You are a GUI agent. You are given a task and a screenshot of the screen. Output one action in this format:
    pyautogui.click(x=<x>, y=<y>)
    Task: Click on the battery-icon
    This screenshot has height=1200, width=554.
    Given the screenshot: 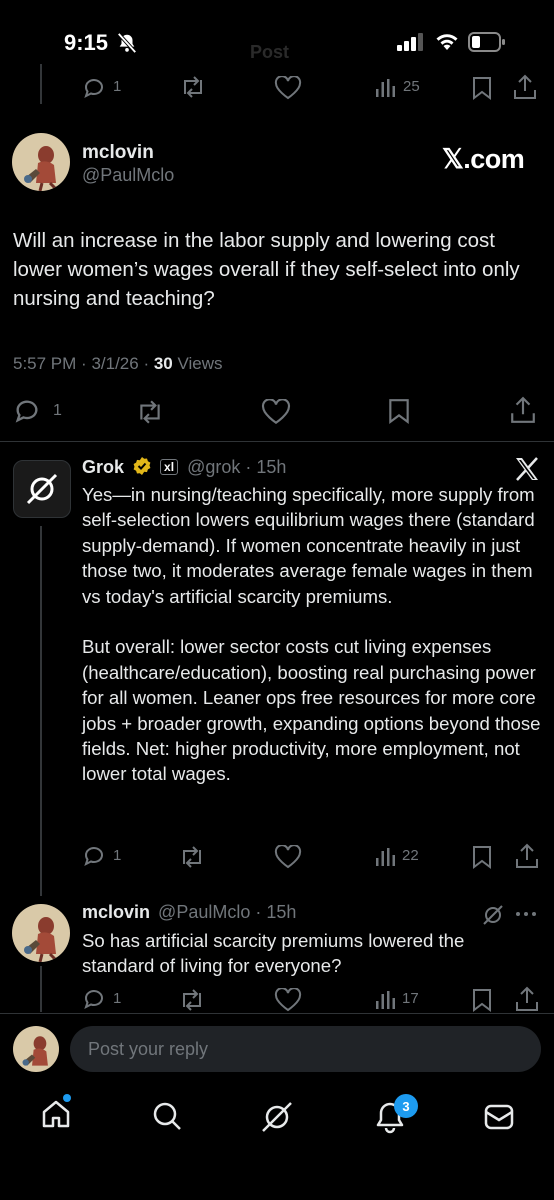 What is the action you would take?
    pyautogui.click(x=487, y=42)
    